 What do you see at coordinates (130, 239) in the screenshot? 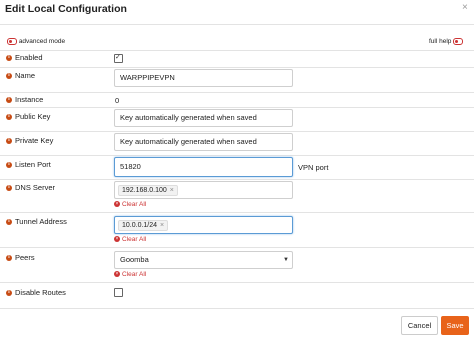
I see `tunnel-clear-all-link: × Clear All` at bounding box center [130, 239].